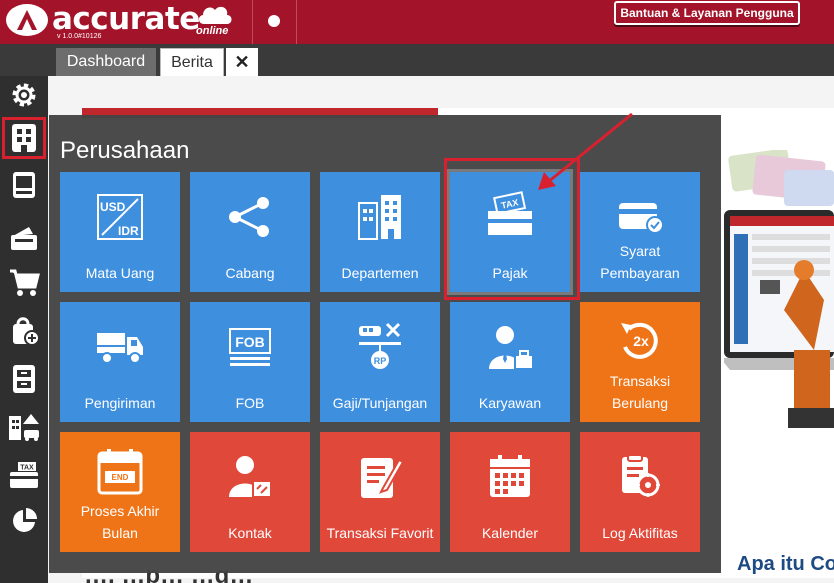  Describe the element at coordinates (27, 468) in the screenshot. I see `svg-text: TAX` at that location.